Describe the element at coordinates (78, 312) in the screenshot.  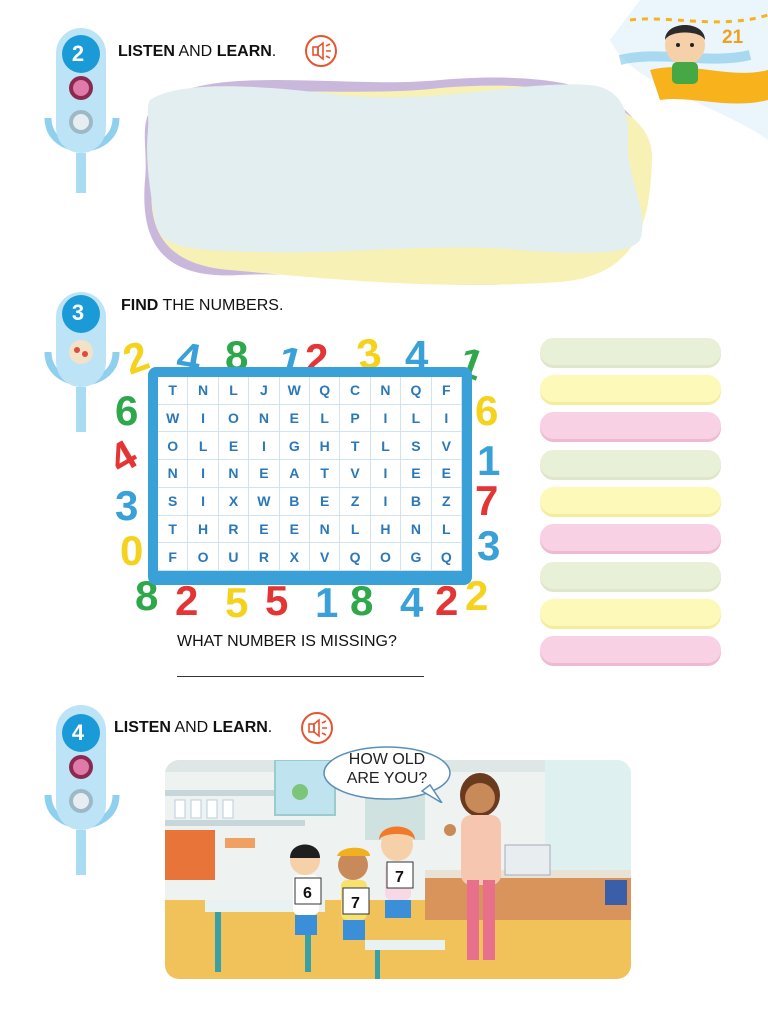
I see `section-number: 3` at that location.